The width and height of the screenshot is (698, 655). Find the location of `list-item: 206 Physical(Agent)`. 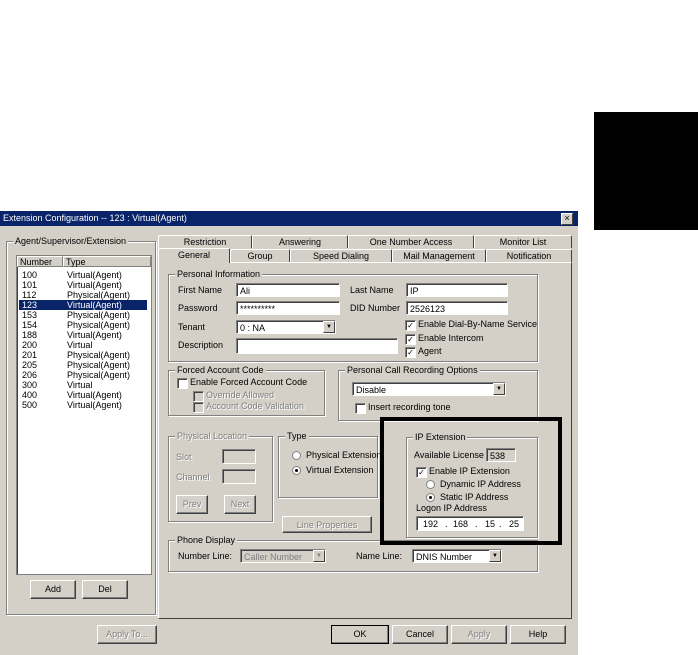

list-item: 206 Physical(Agent) is located at coordinates (83, 375).